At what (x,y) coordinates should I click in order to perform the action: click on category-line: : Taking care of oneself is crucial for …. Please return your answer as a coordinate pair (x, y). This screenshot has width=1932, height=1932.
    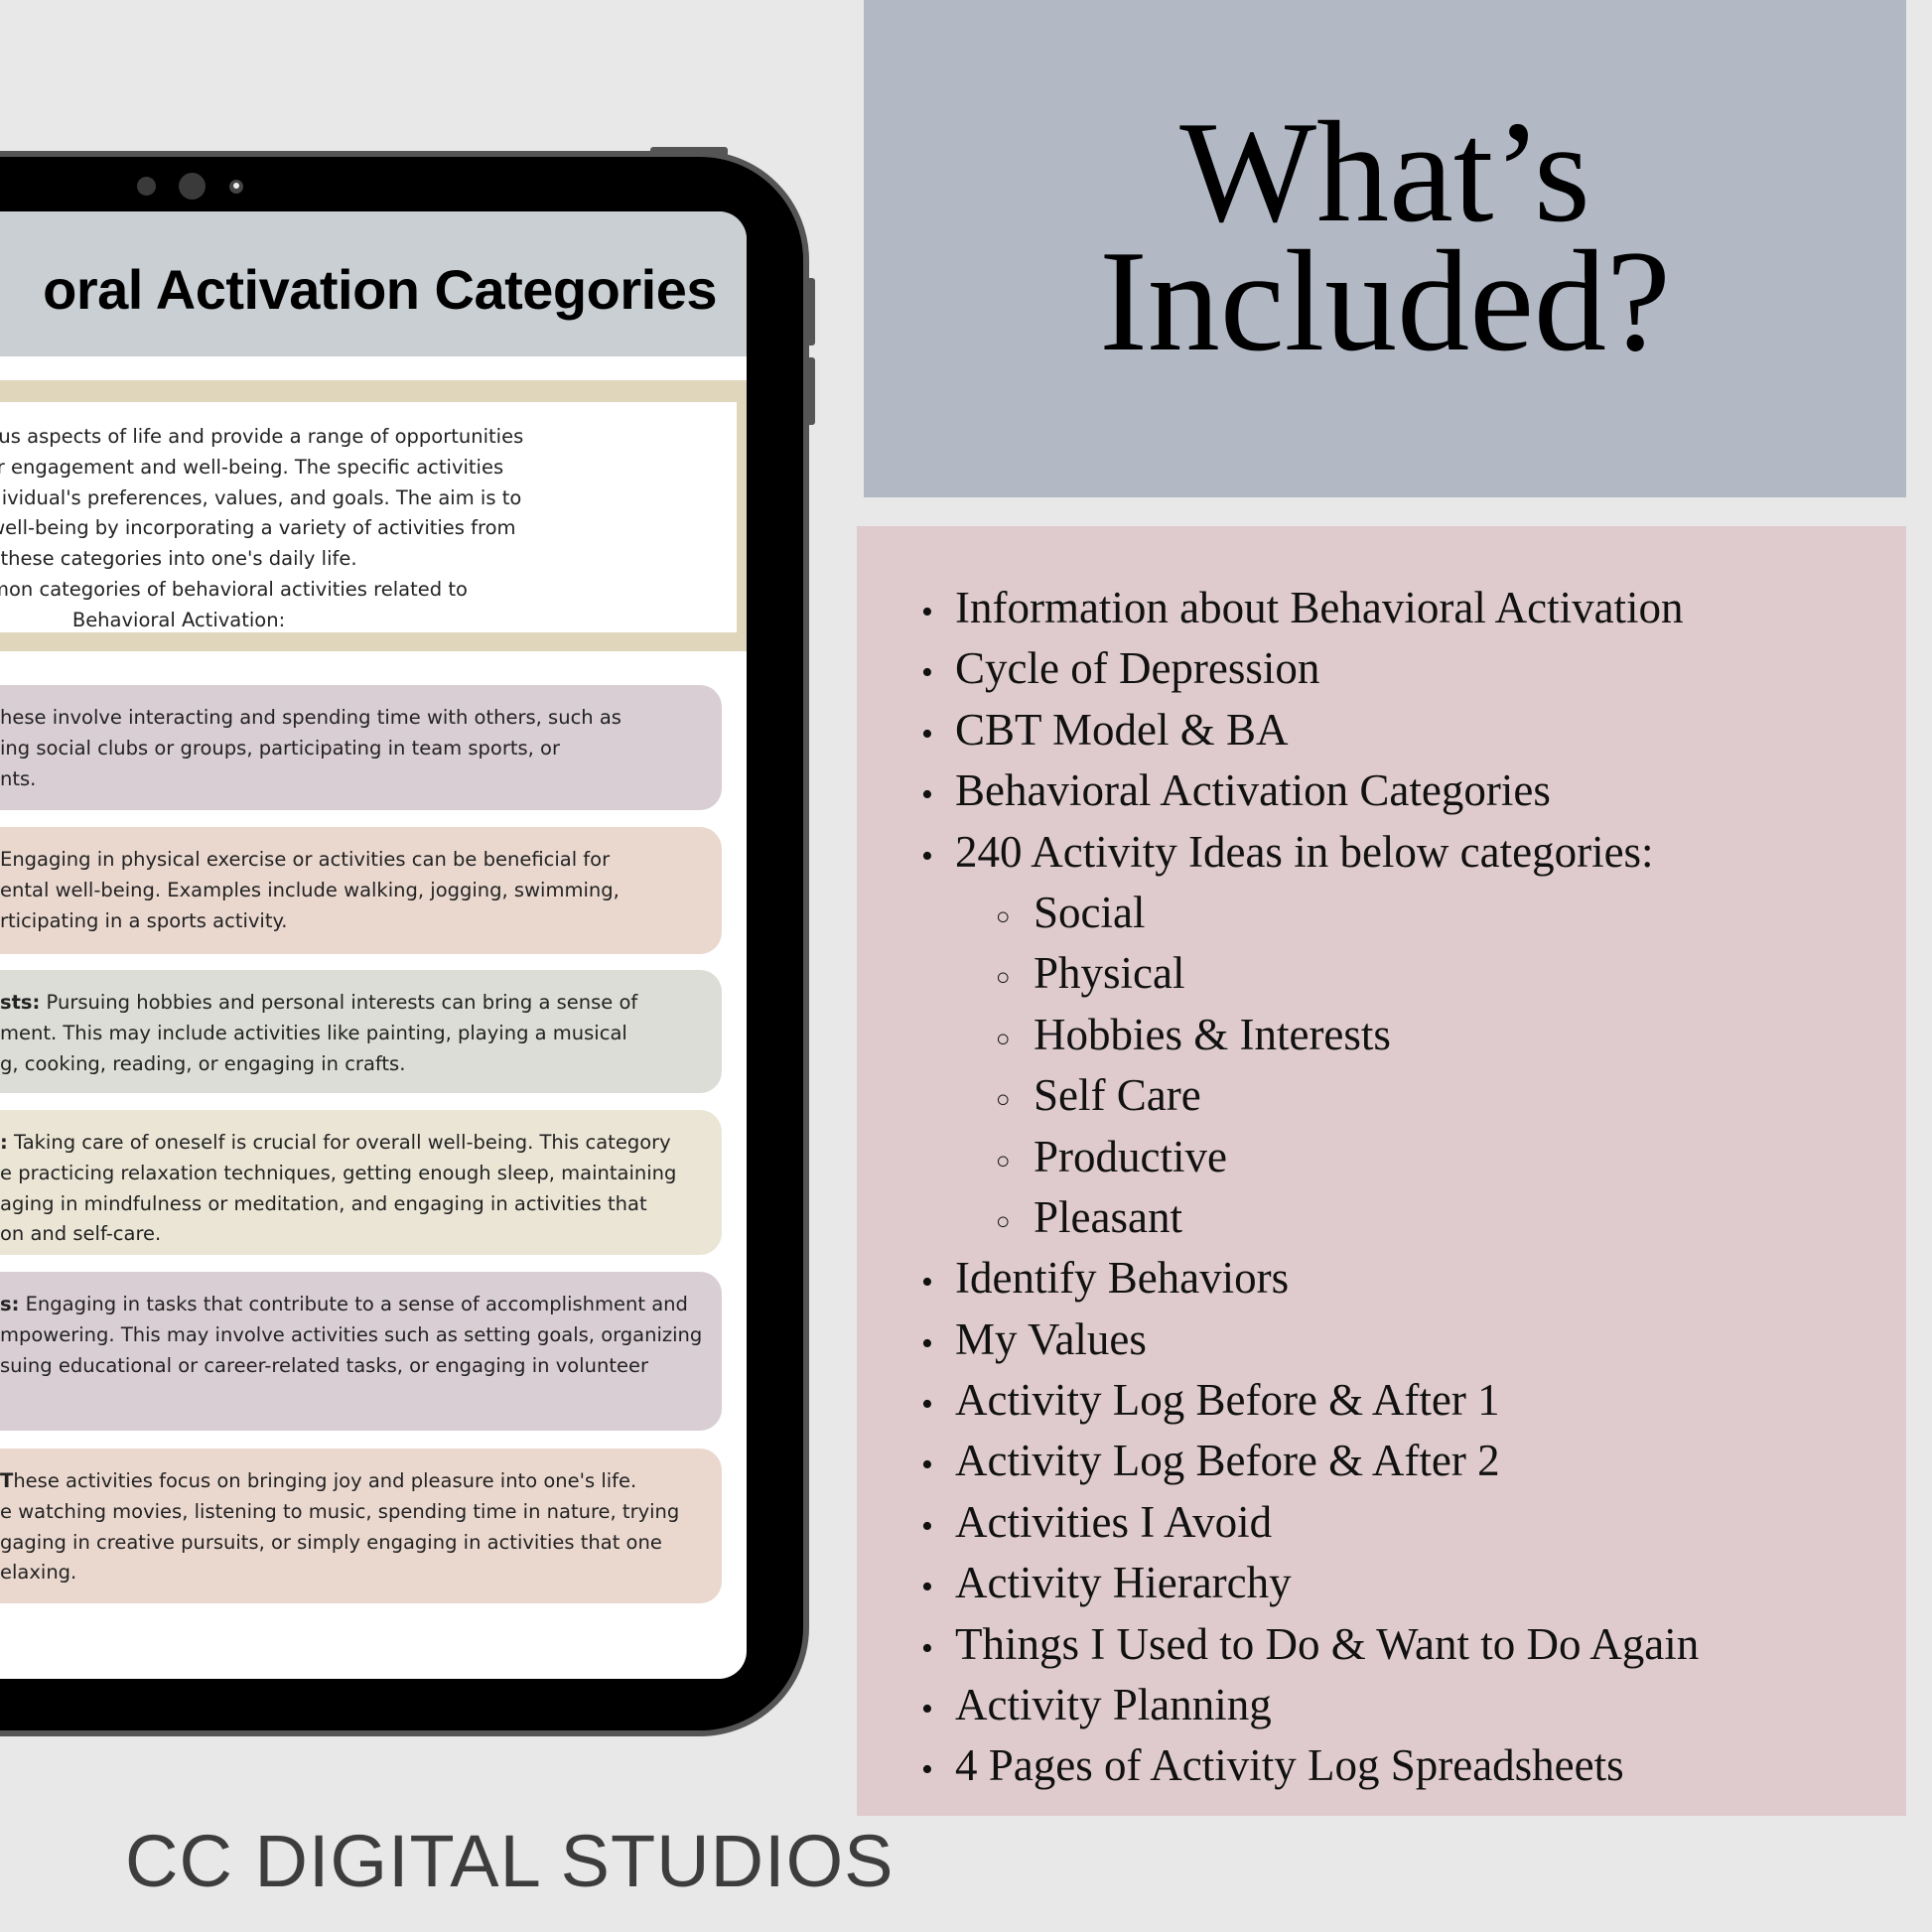
    Looking at the image, I should click on (361, 1143).